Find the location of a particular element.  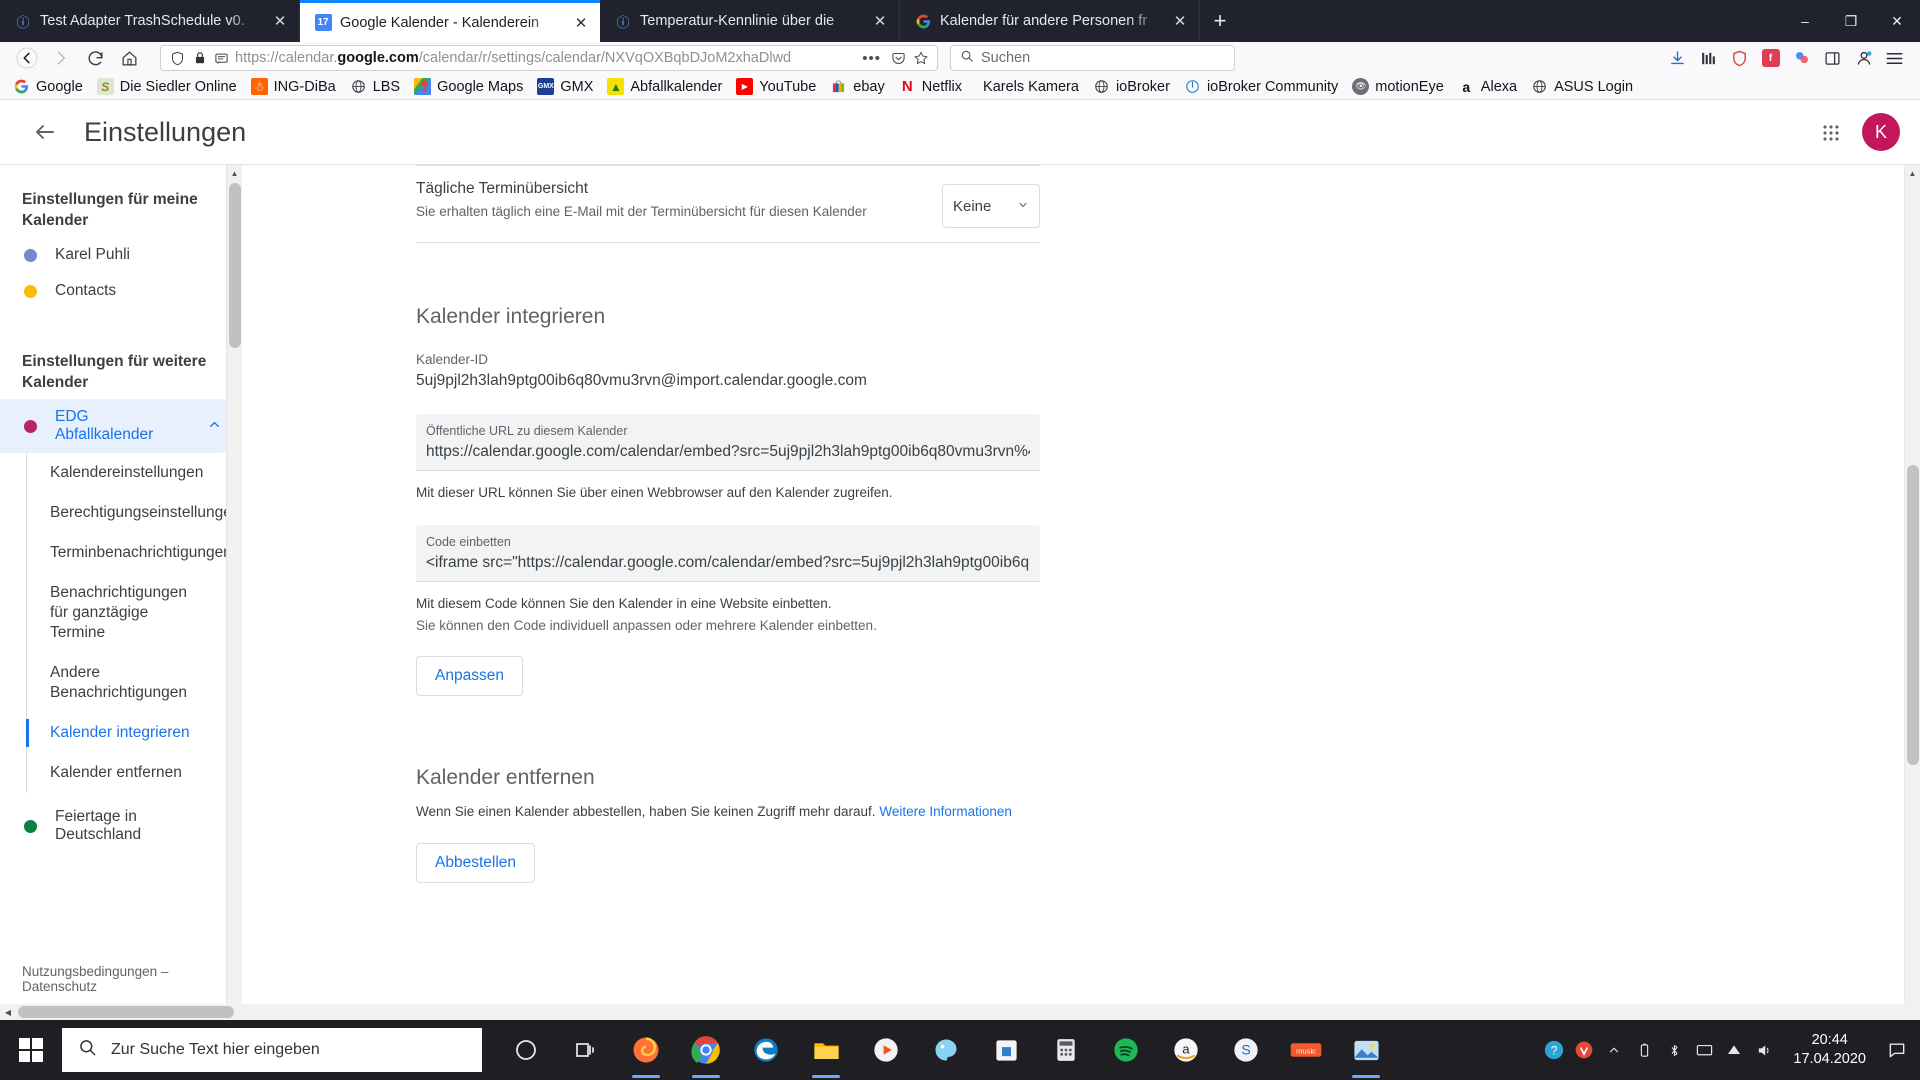

more-info-link: Weitere Informationen is located at coordinates (945, 811).